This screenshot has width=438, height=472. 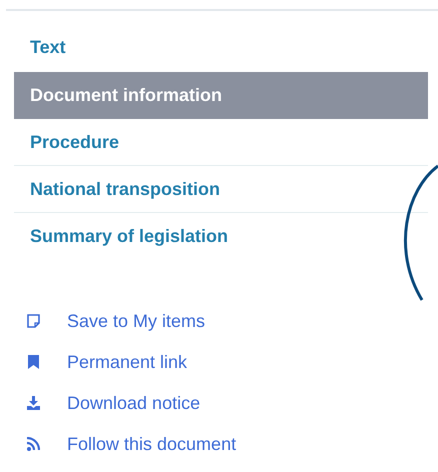 What do you see at coordinates (221, 189) in the screenshot?
I see `nav-item: National transposition` at bounding box center [221, 189].